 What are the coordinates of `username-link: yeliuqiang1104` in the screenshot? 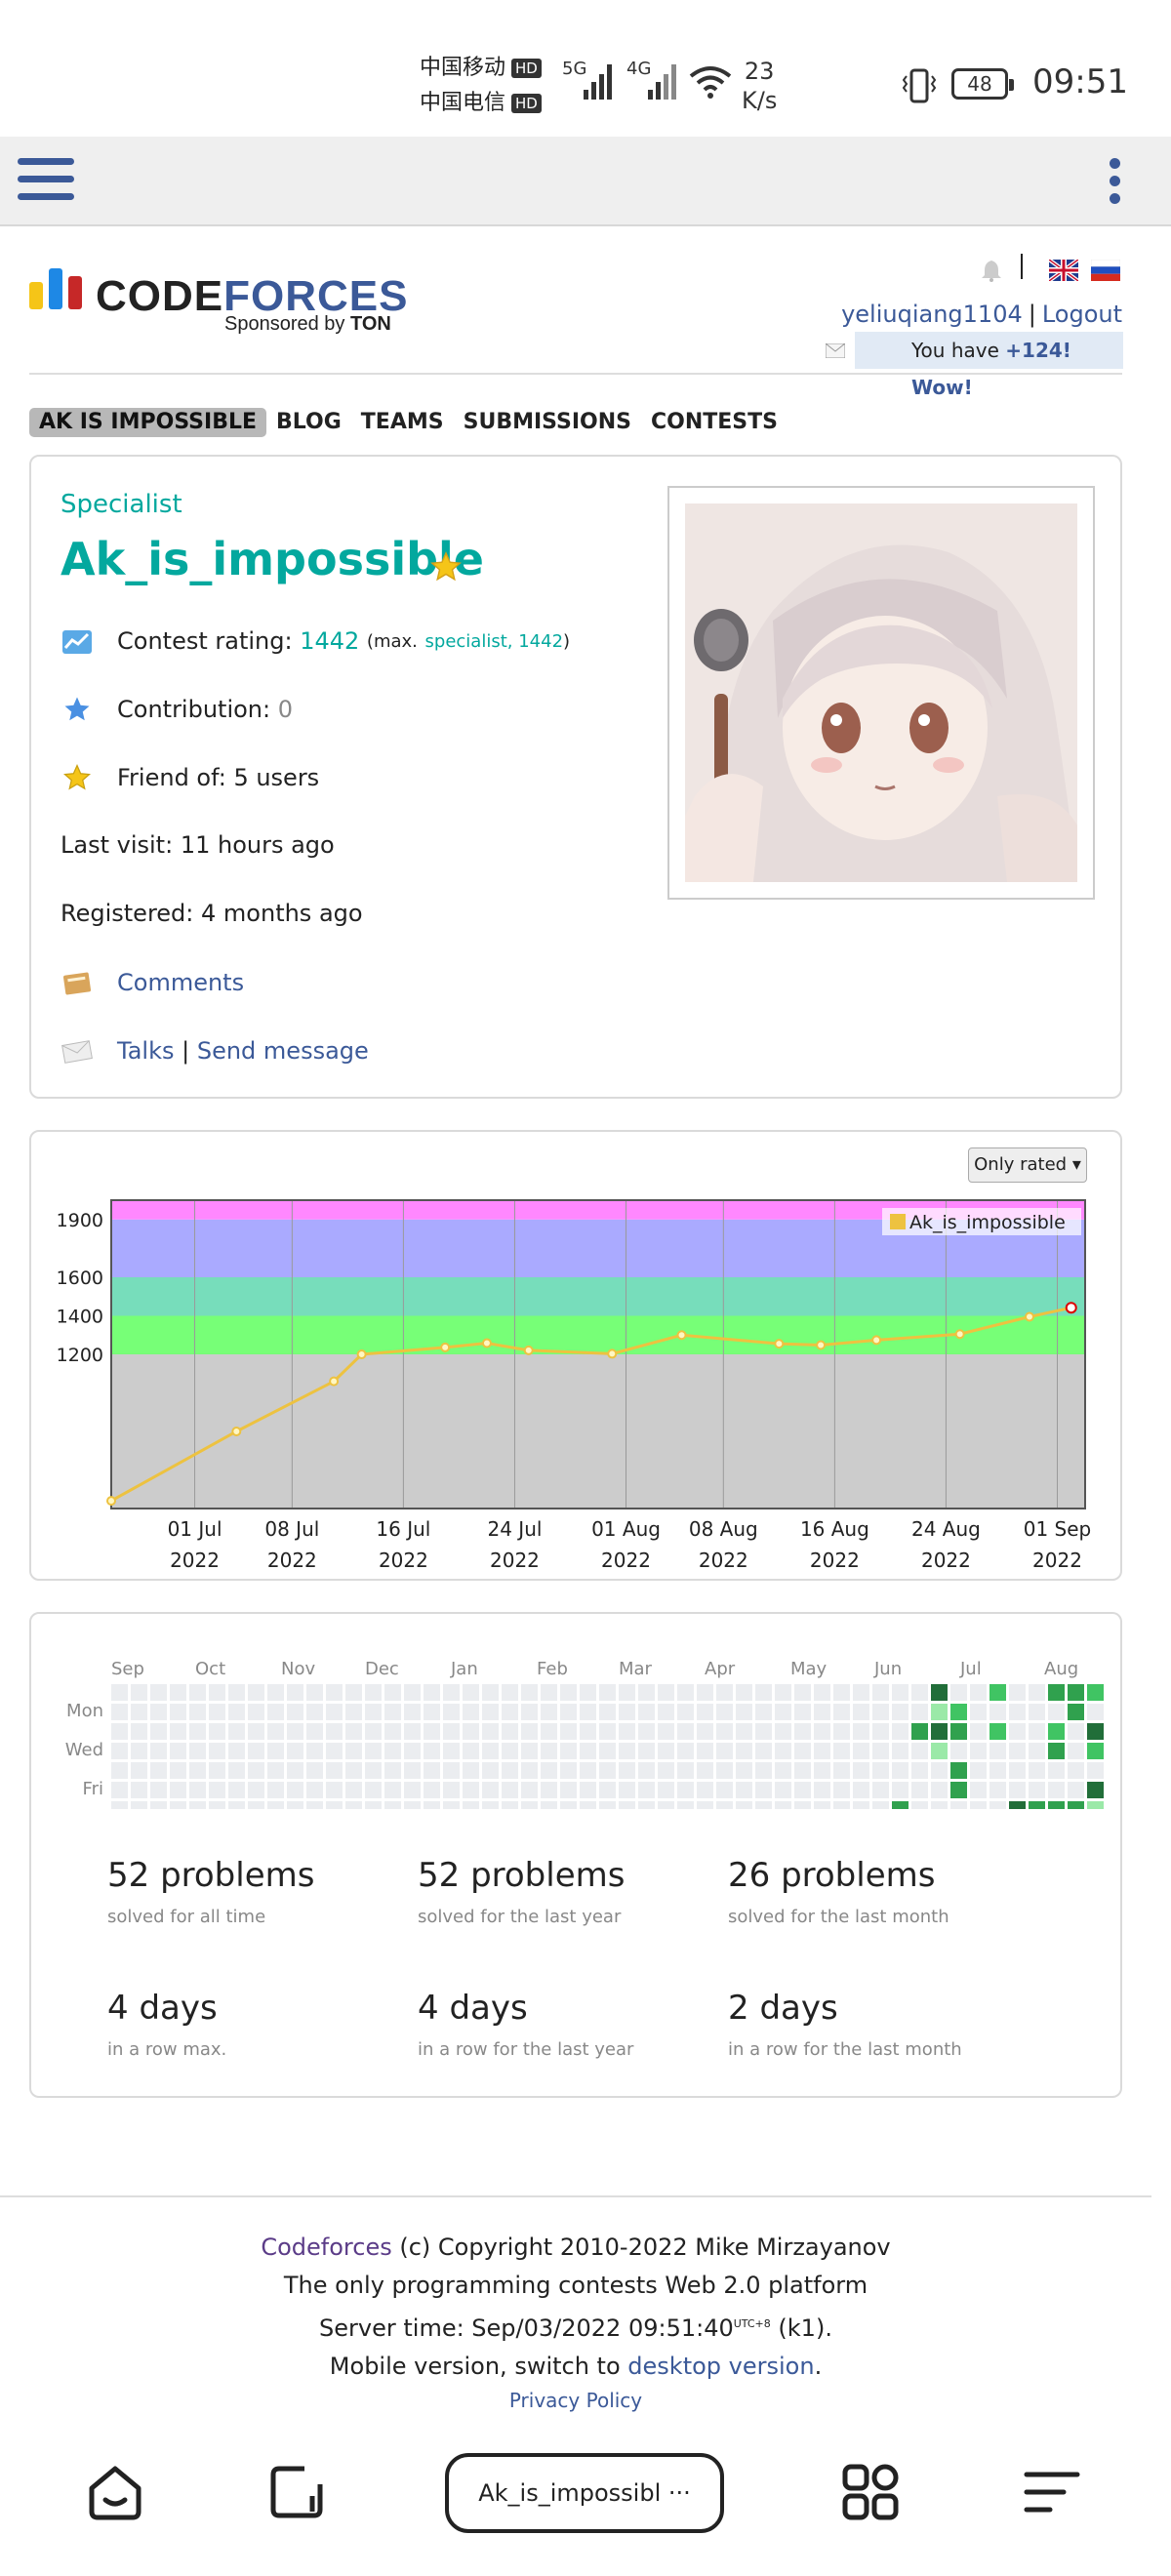 It's located at (932, 314).